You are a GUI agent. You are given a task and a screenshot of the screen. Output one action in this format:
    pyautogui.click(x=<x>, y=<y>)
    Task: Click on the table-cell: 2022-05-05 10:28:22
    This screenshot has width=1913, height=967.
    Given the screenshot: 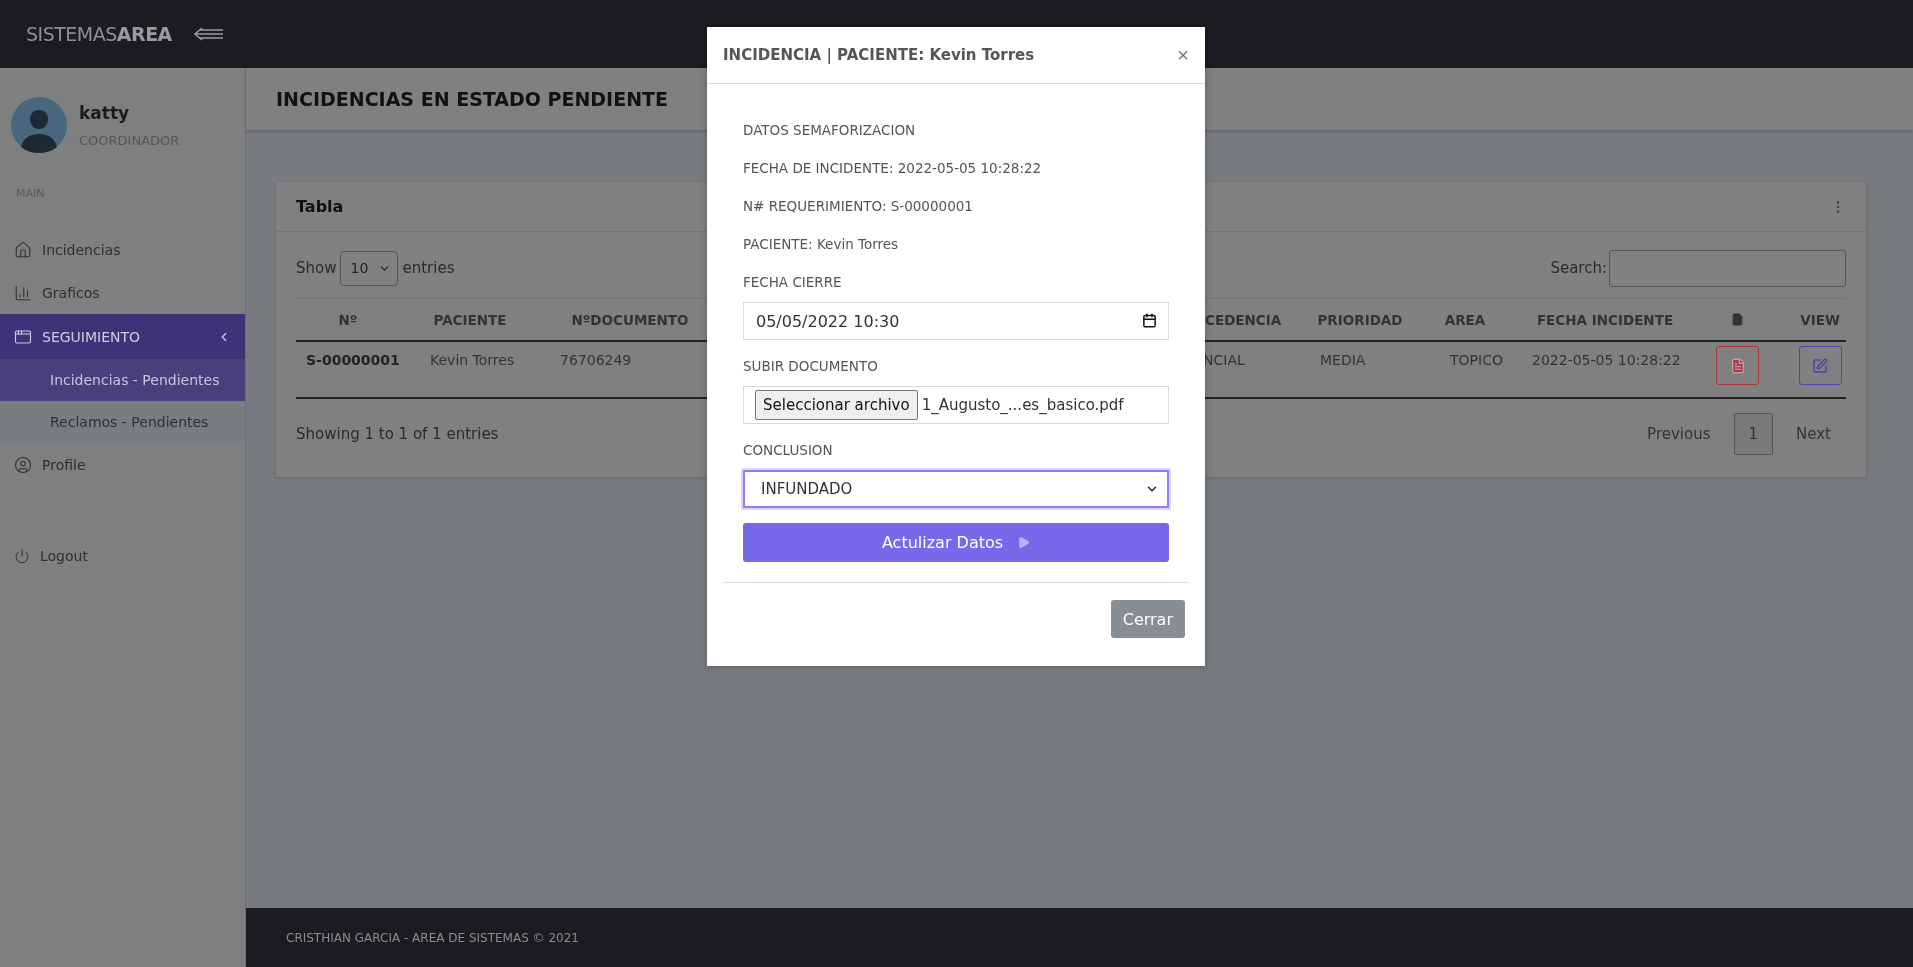 What is the action you would take?
    pyautogui.click(x=1606, y=360)
    